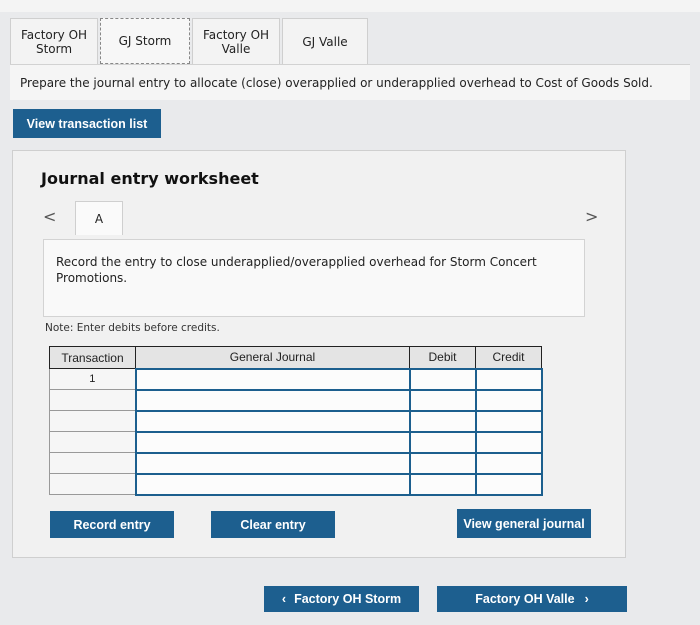 The height and width of the screenshot is (625, 700). What do you see at coordinates (586, 599) in the screenshot?
I see `chevron-right-icon: ›` at bounding box center [586, 599].